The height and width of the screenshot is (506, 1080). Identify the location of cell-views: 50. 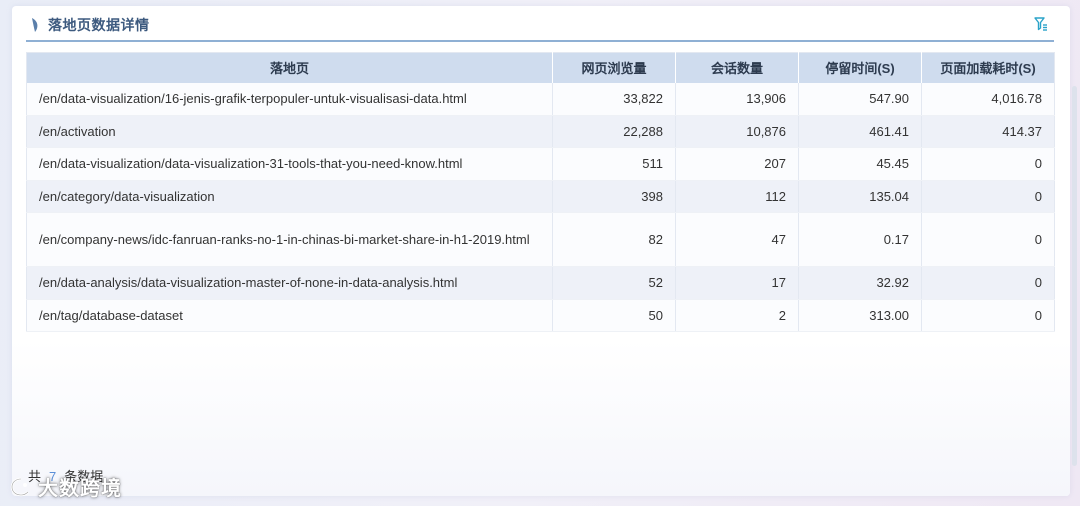
(614, 315).